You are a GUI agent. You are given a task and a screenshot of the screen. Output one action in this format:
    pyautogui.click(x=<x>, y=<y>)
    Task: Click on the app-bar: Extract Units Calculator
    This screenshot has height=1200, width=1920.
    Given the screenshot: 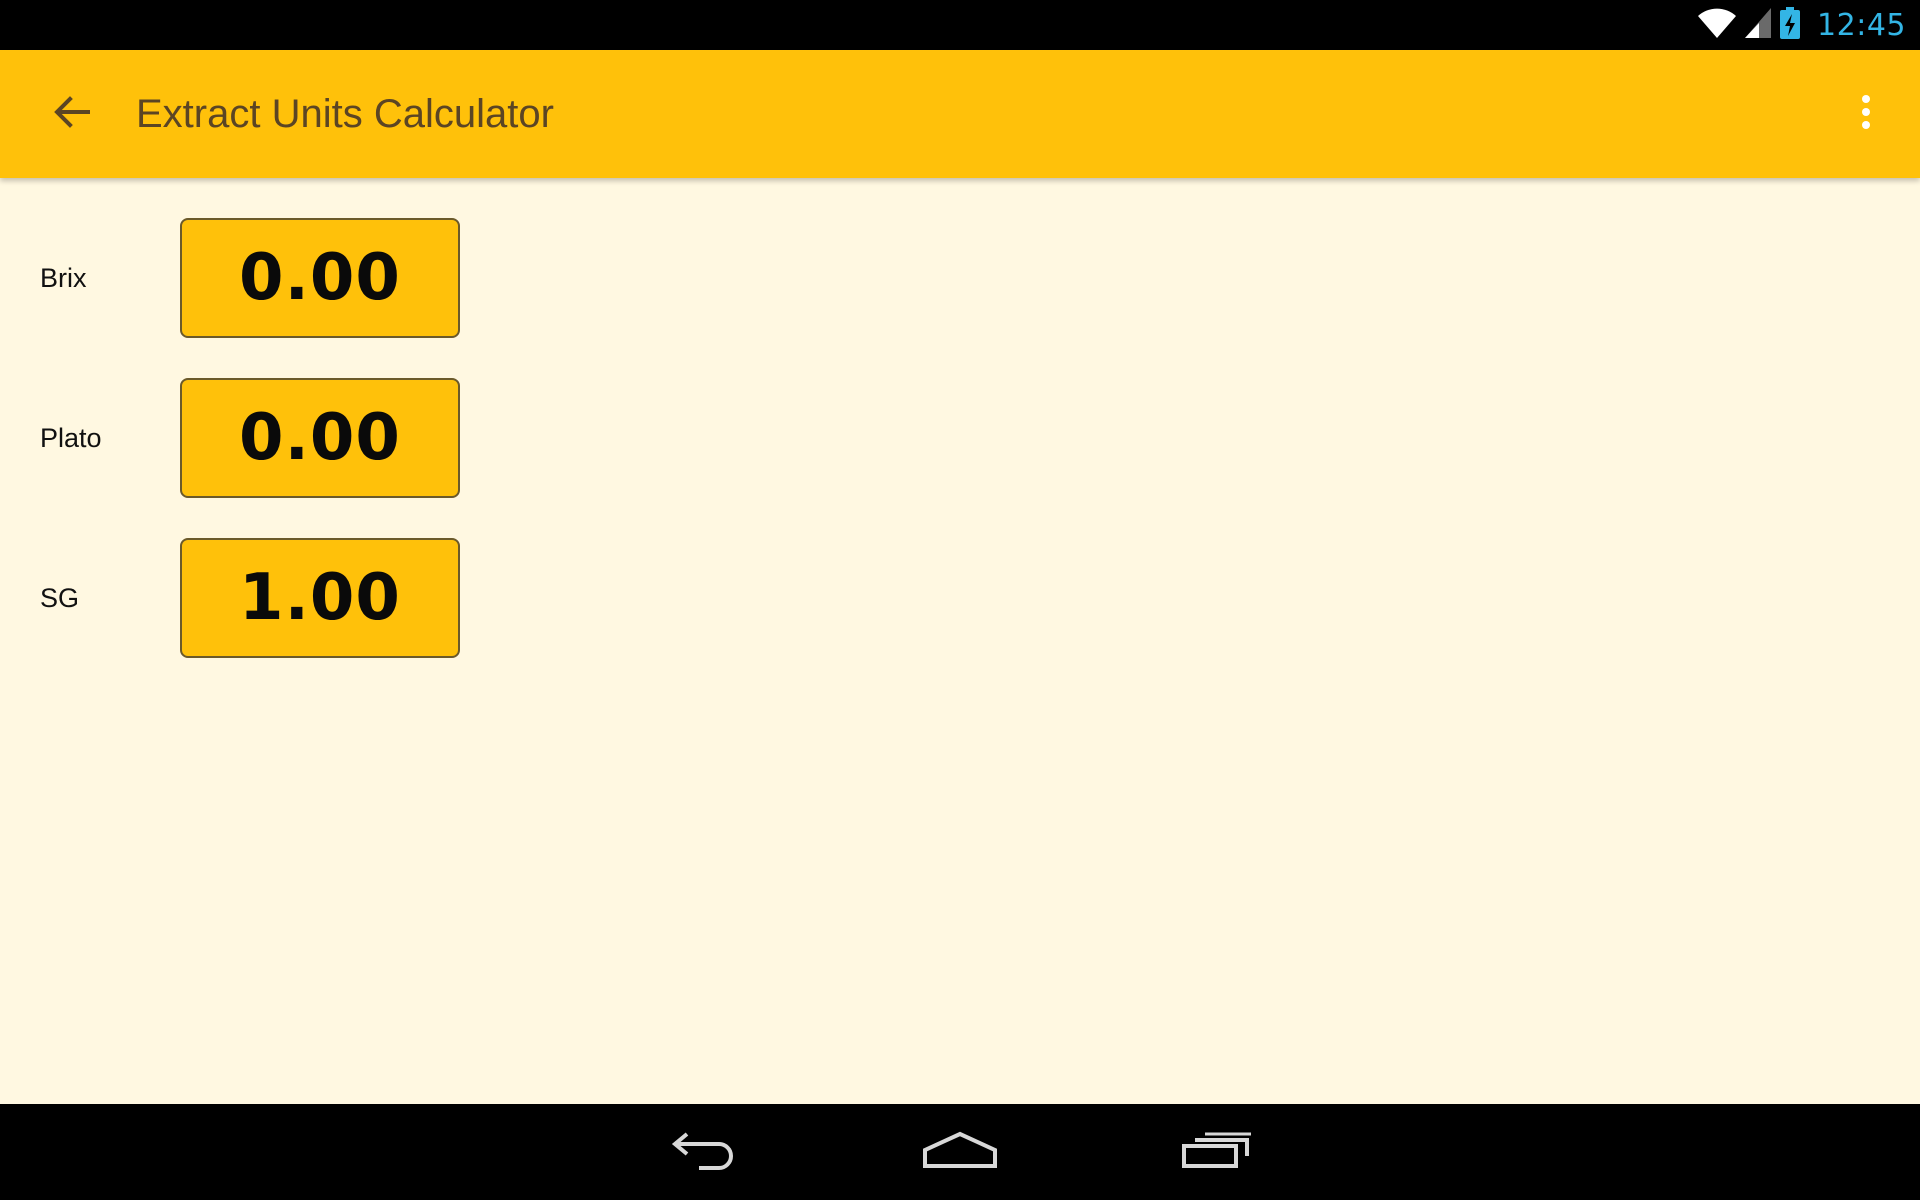 What is the action you would take?
    pyautogui.click(x=960, y=114)
    